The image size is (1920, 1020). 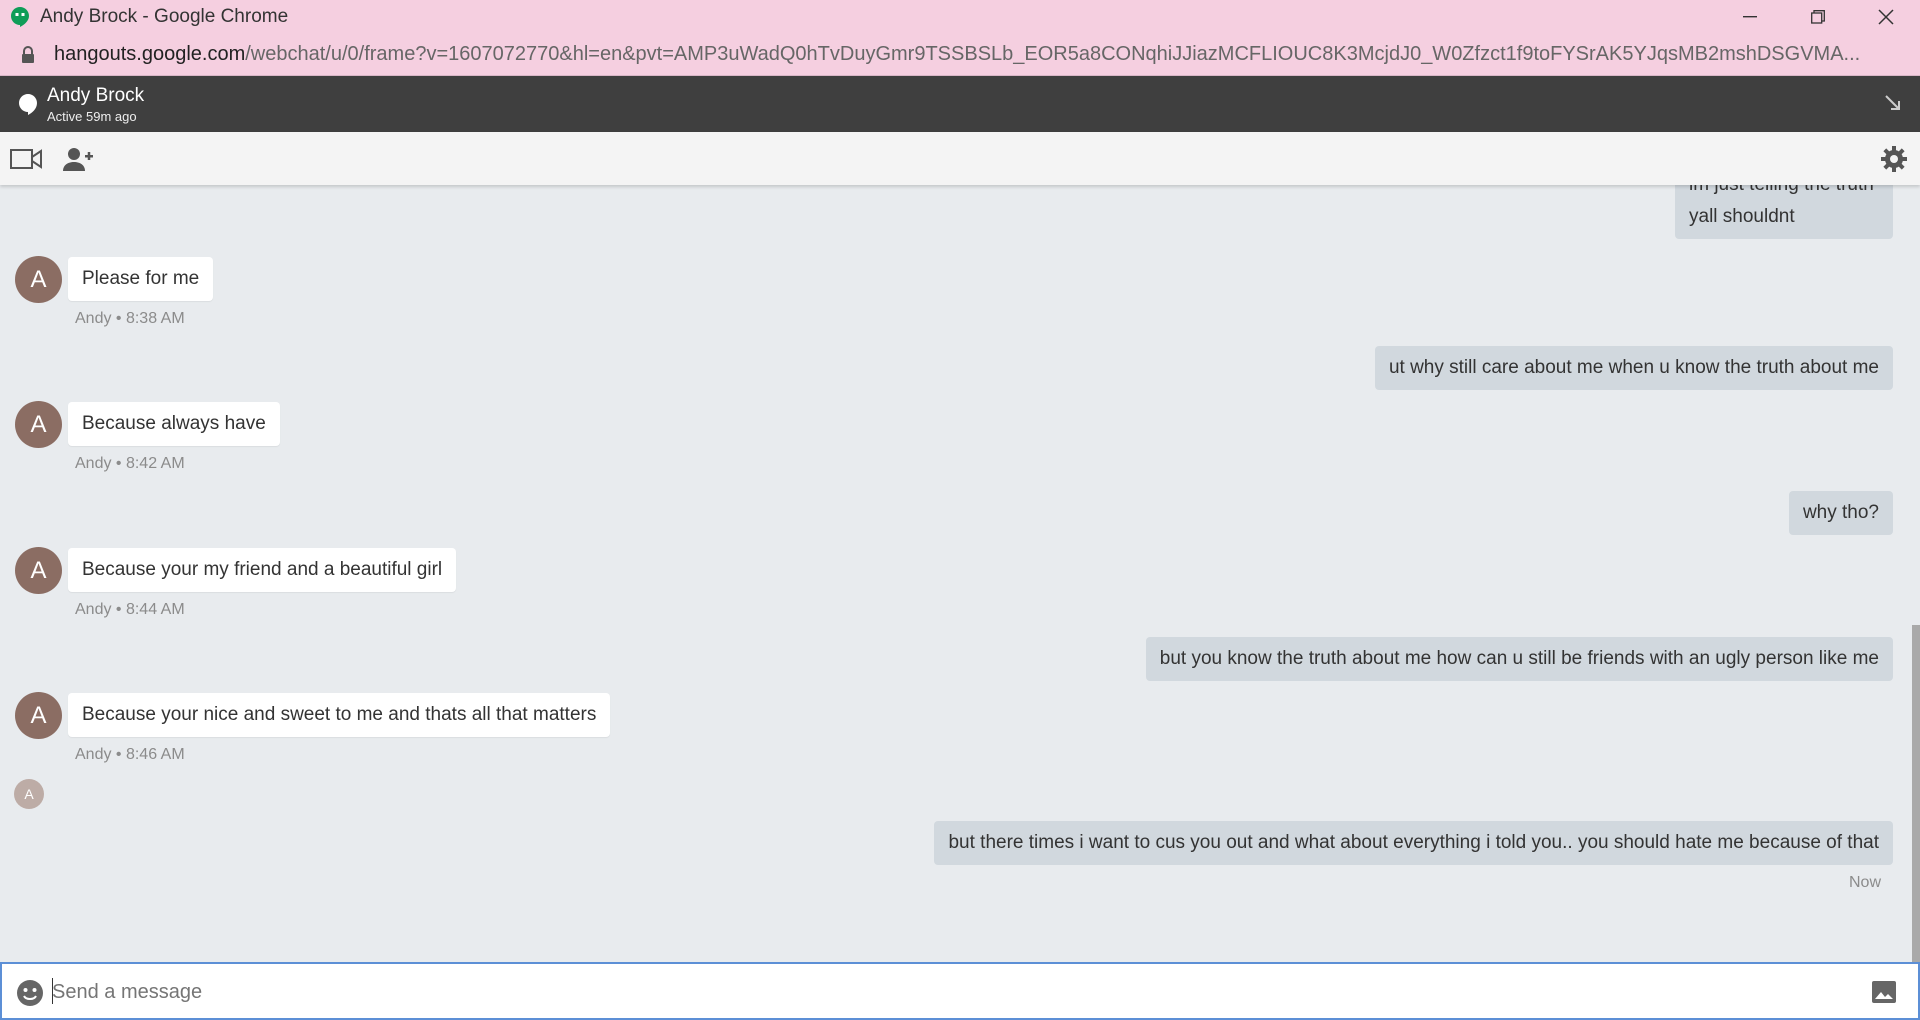 I want to click on outgoing-message: why tho?, so click(x=1840, y=513).